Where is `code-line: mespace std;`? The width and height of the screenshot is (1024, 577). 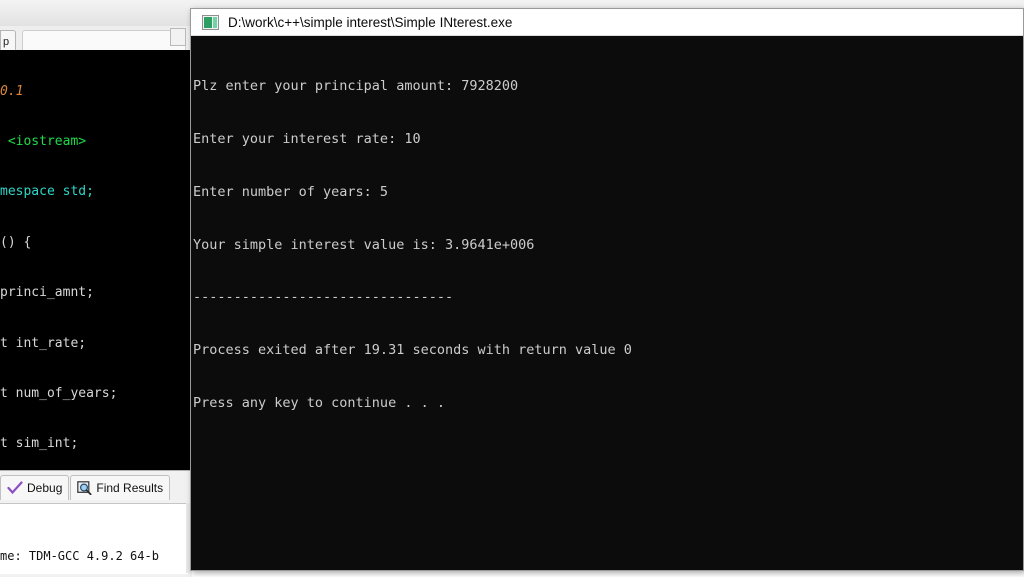 code-line: mespace std; is located at coordinates (47, 192).